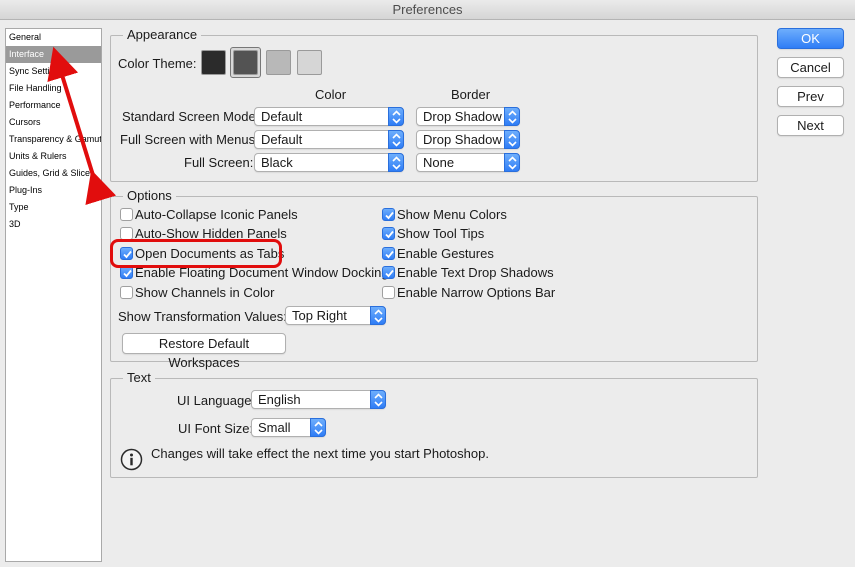 The image size is (855, 567). Describe the element at coordinates (810, 38) in the screenshot. I see `ok-button: OK` at that location.